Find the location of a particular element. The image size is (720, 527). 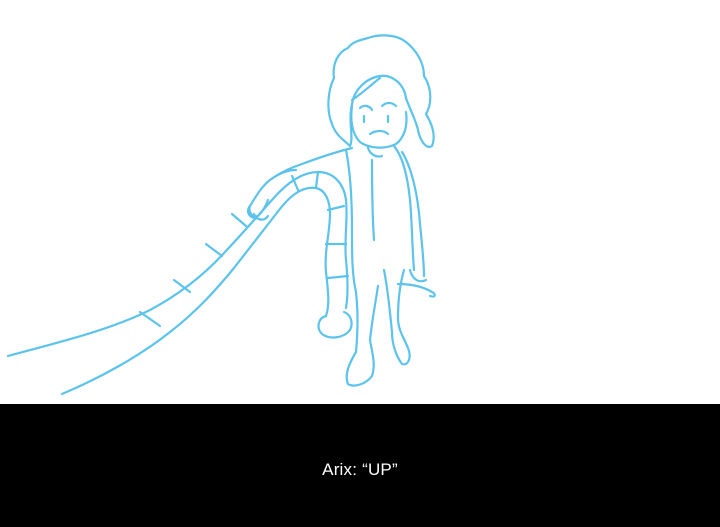

tentacle-curl is located at coordinates (335, 324).